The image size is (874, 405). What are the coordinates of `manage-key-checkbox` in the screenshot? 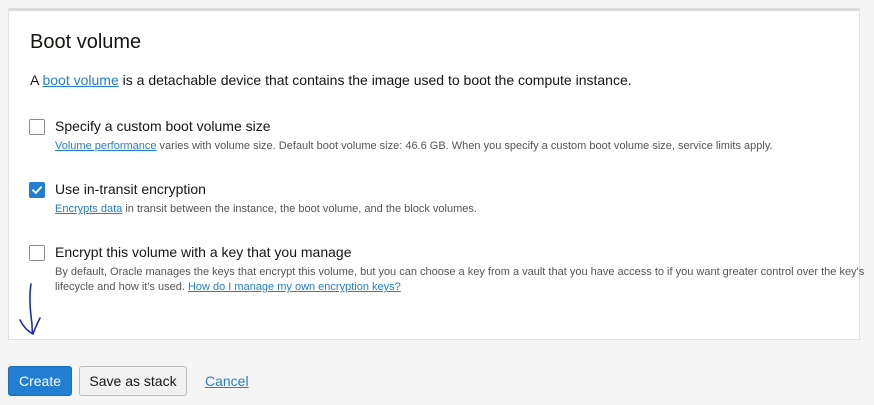 It's located at (37, 253).